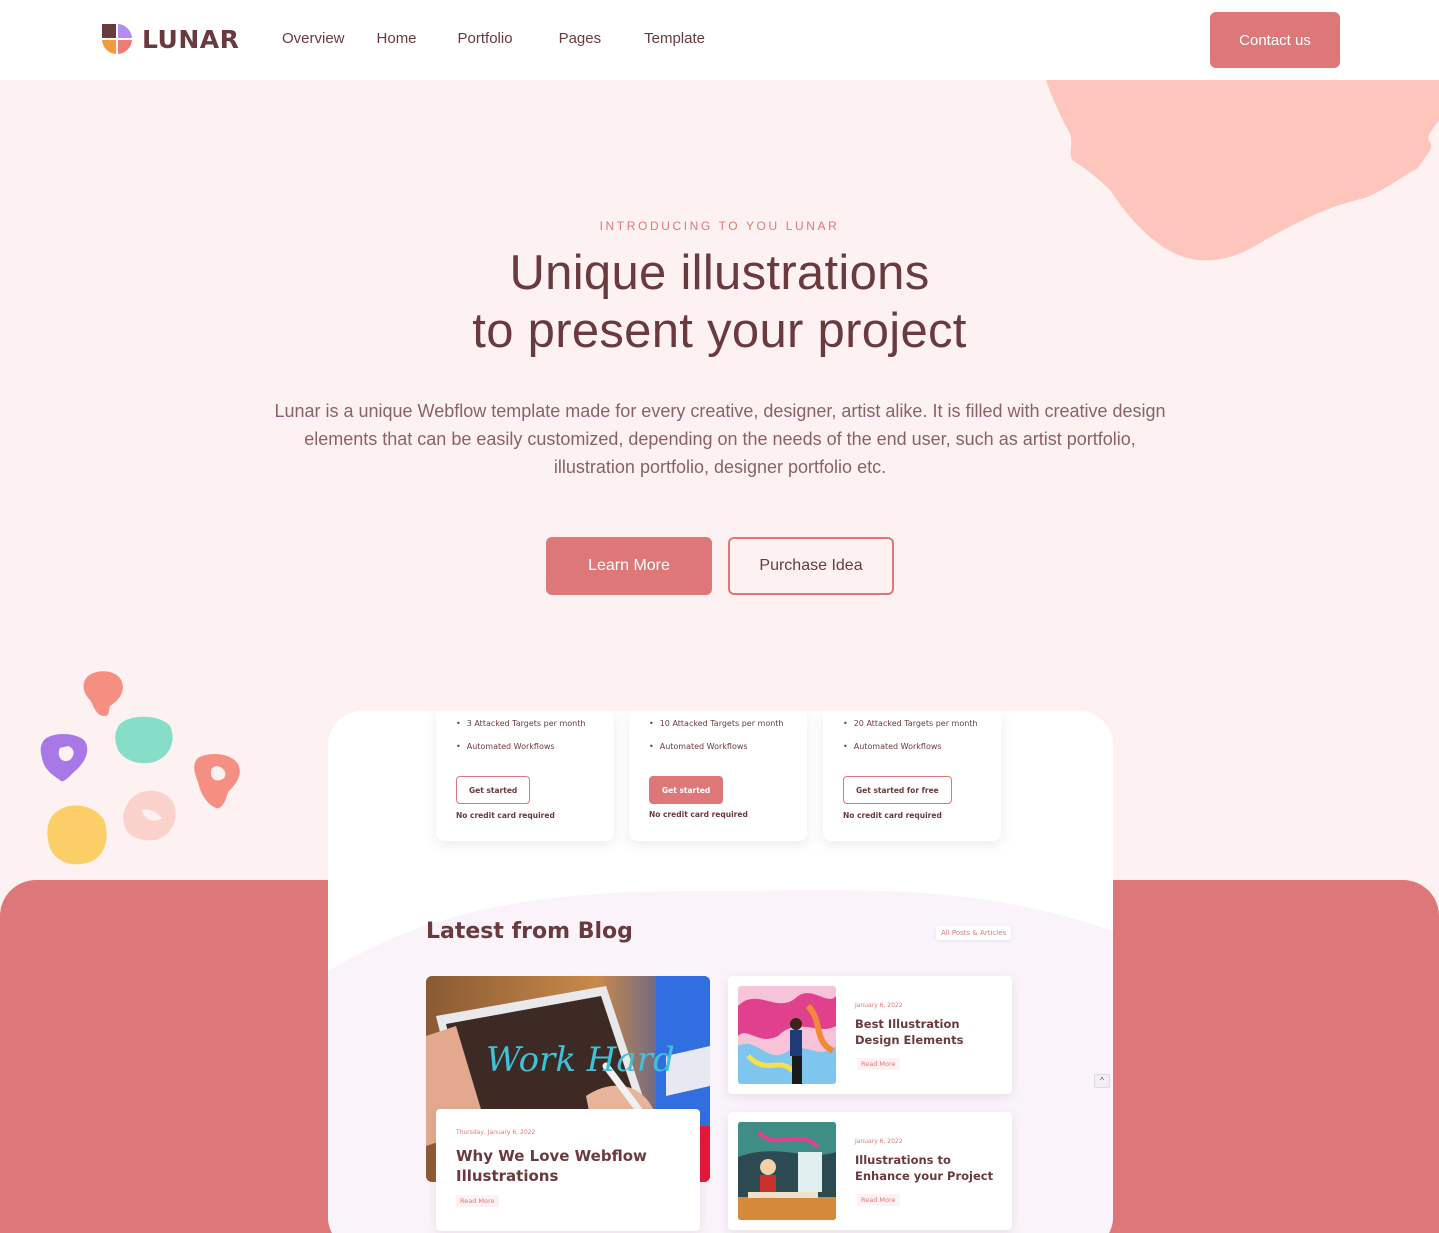 This screenshot has width=1439, height=1233. I want to click on coral-blob-icon, so click(103, 693).